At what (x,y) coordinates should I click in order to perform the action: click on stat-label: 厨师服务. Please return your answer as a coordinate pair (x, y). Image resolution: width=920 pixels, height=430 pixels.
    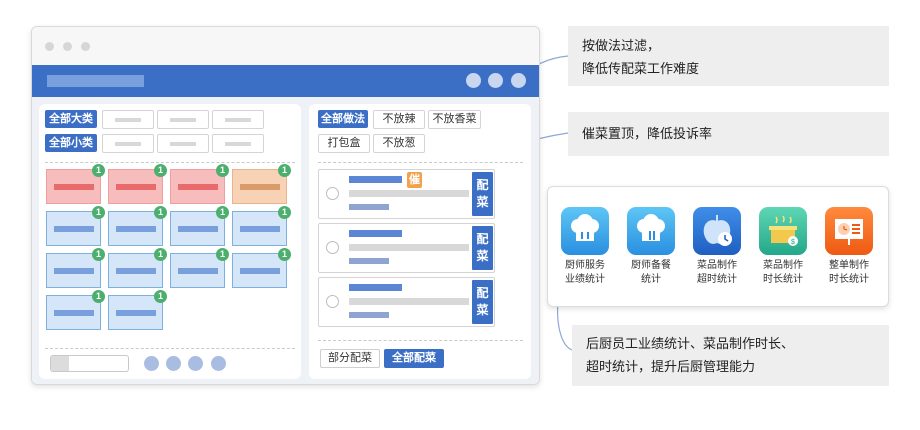
    Looking at the image, I should click on (585, 265).